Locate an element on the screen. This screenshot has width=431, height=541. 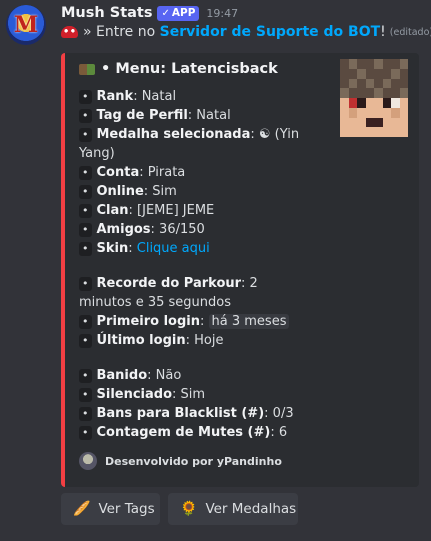
username: Mush Stats is located at coordinates (106, 13).